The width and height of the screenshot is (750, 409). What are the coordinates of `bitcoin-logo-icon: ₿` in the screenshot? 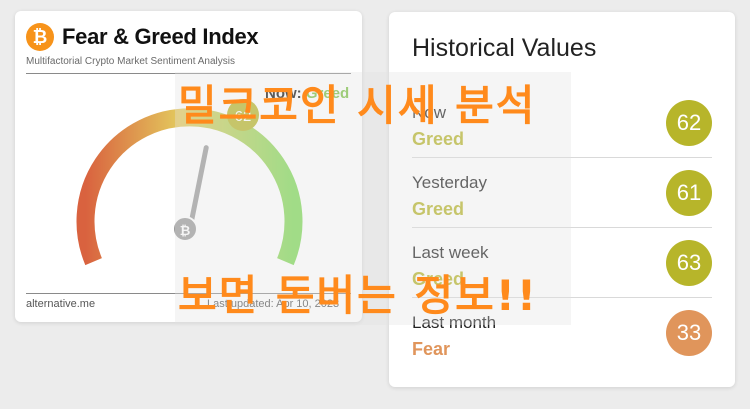 It's located at (40, 37).